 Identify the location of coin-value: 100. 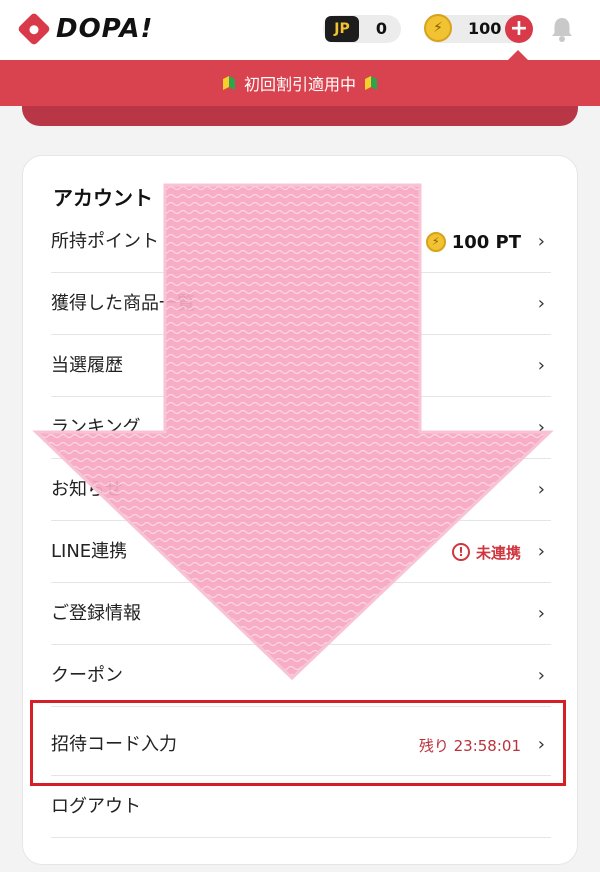
(485, 28).